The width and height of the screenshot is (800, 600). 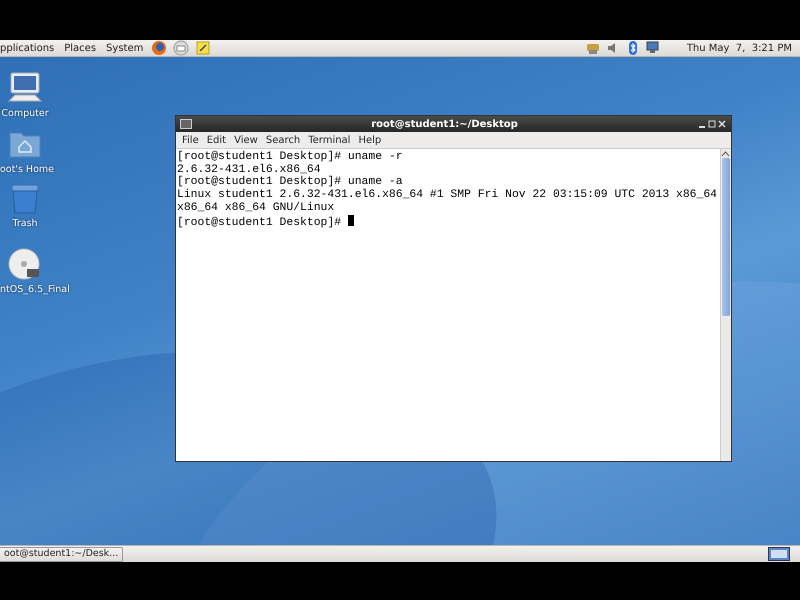 What do you see at coordinates (124, 48) in the screenshot?
I see `panel-menu: System` at bounding box center [124, 48].